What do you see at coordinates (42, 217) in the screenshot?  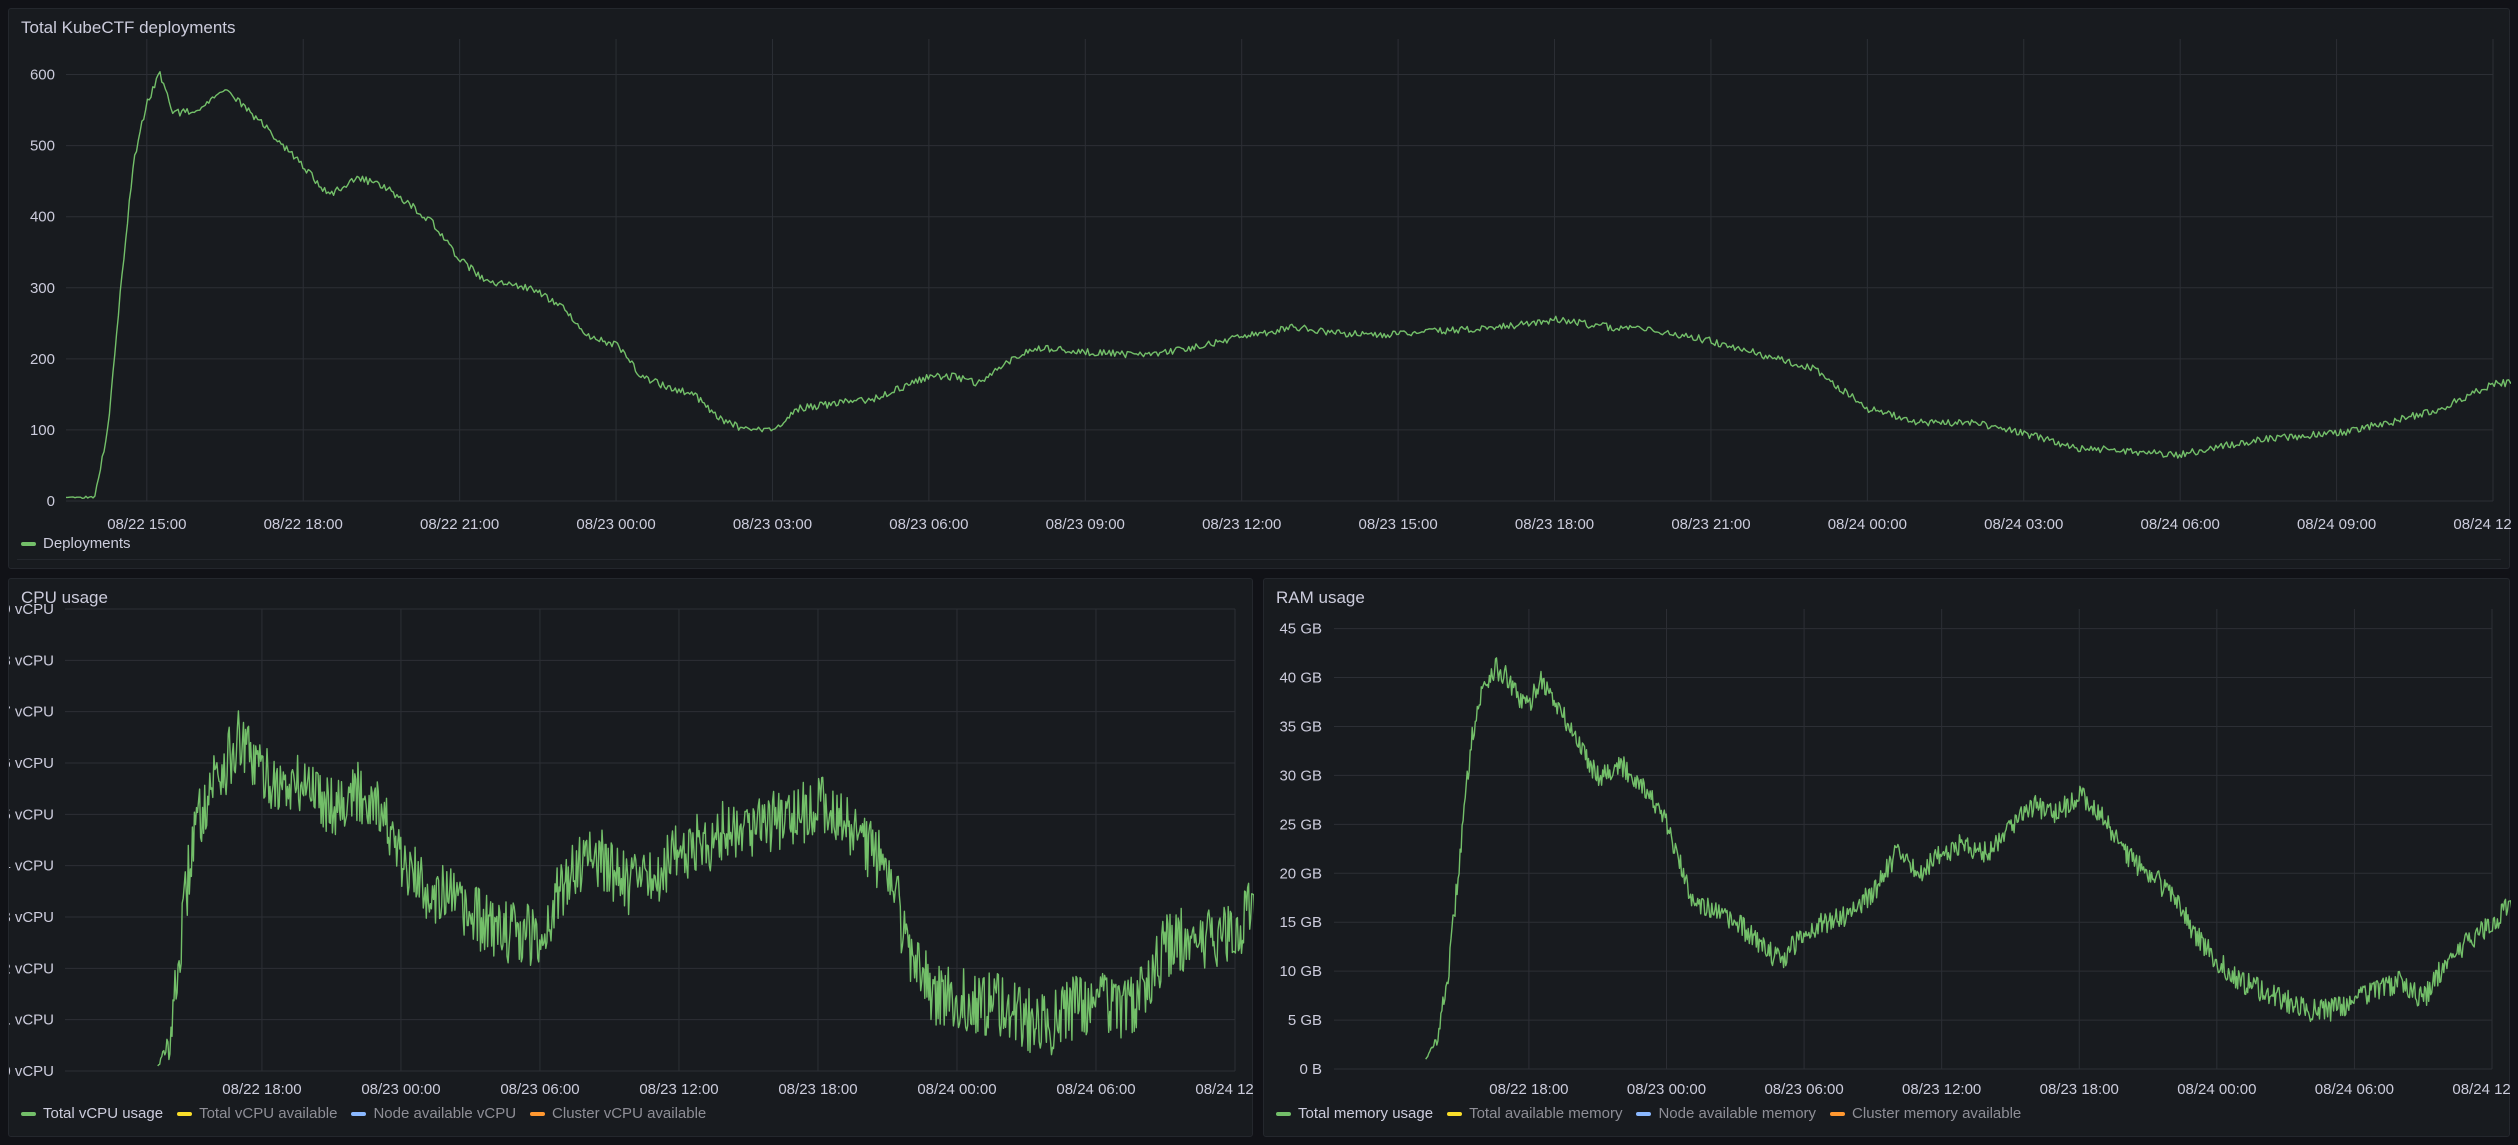 I see `y-tick-label: 400` at bounding box center [42, 217].